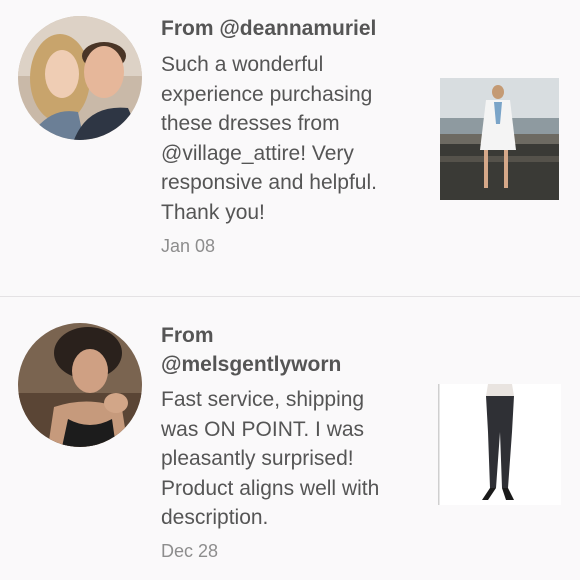 The image size is (580, 580). What do you see at coordinates (251, 350) in the screenshot?
I see `review-author: From @melsgentlyworn` at bounding box center [251, 350].